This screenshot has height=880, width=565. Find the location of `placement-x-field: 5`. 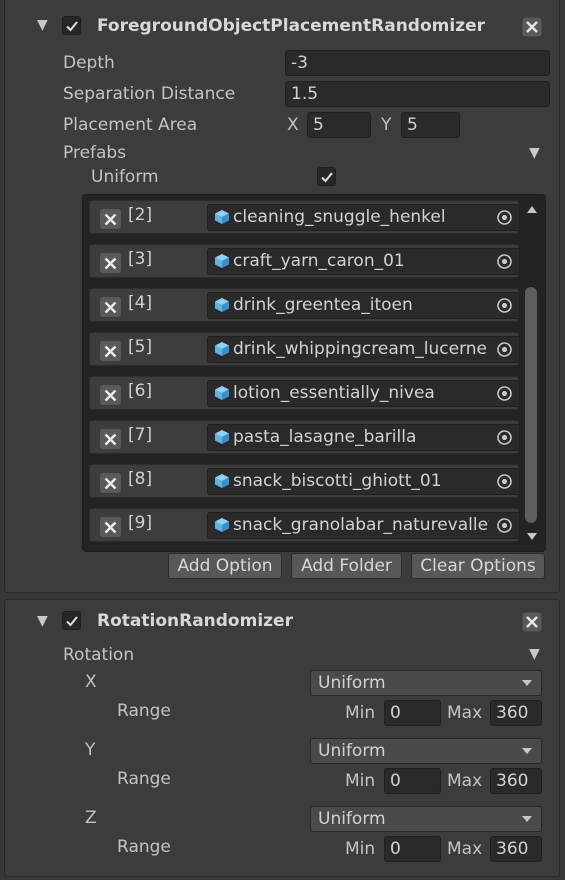

placement-x-field: 5 is located at coordinates (339, 125).